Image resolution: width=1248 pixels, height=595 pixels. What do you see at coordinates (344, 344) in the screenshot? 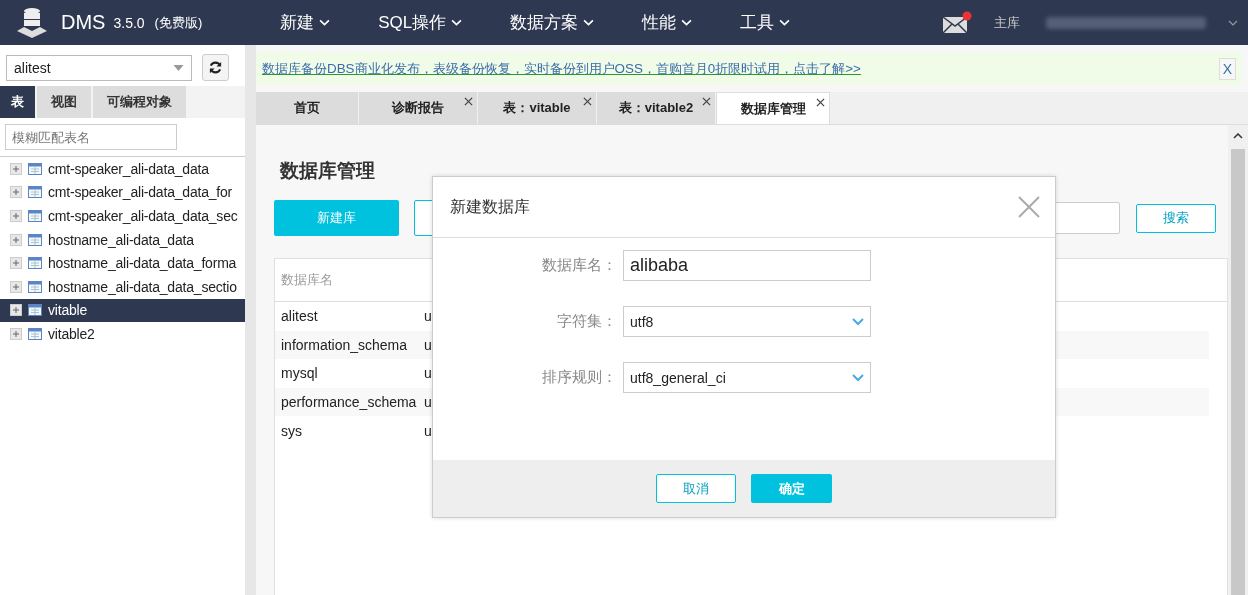
I see `table-cell-text: information_schema` at bounding box center [344, 344].